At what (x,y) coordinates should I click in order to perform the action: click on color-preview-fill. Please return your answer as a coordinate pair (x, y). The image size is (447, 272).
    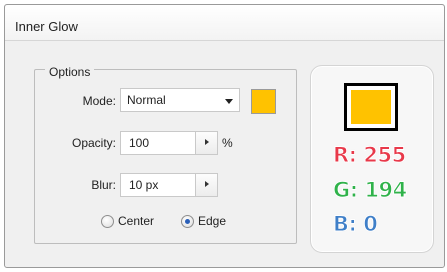
    Looking at the image, I should click on (371, 107).